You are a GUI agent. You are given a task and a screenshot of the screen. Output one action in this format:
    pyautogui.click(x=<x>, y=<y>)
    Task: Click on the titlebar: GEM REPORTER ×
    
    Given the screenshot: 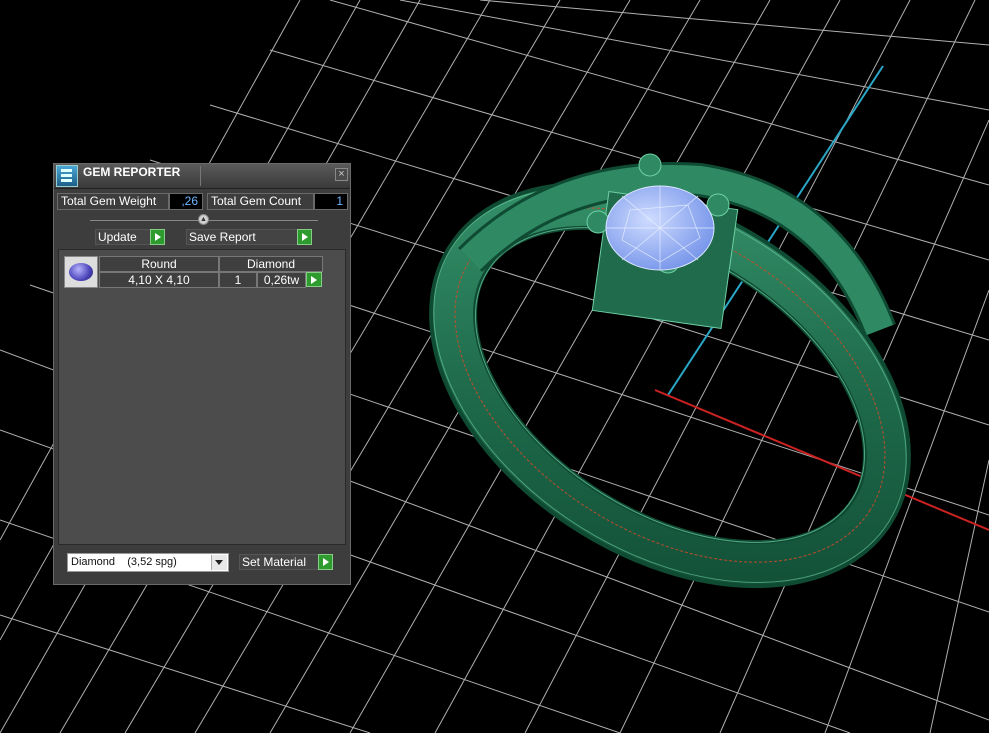 What is the action you would take?
    pyautogui.click(x=202, y=176)
    